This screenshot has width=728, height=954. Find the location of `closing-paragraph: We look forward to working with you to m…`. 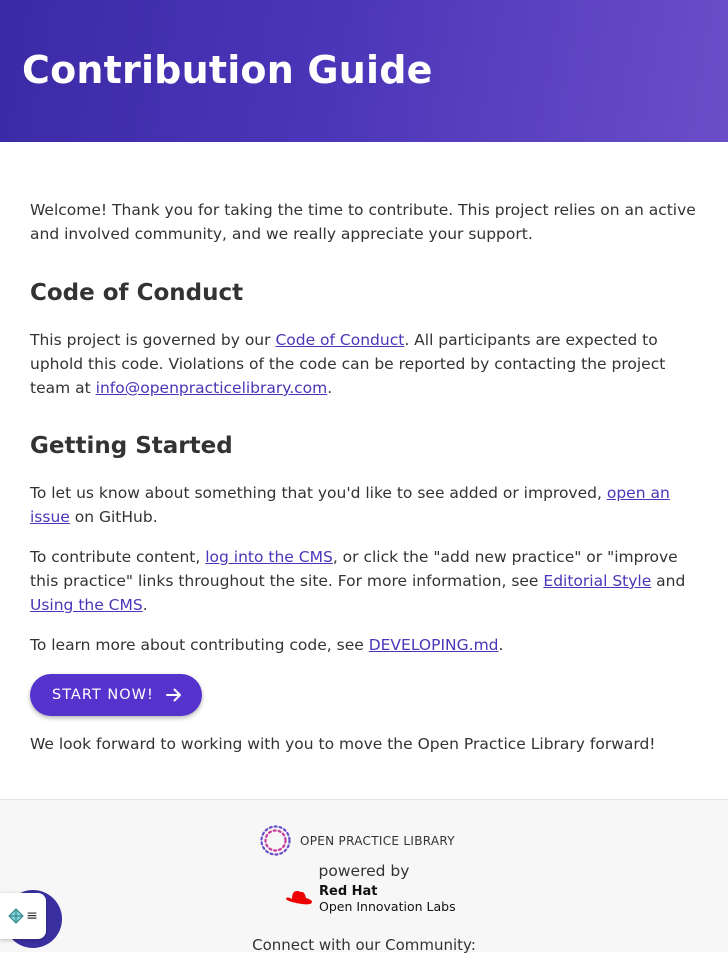

closing-paragraph: We look forward to working with you to m… is located at coordinates (343, 744).